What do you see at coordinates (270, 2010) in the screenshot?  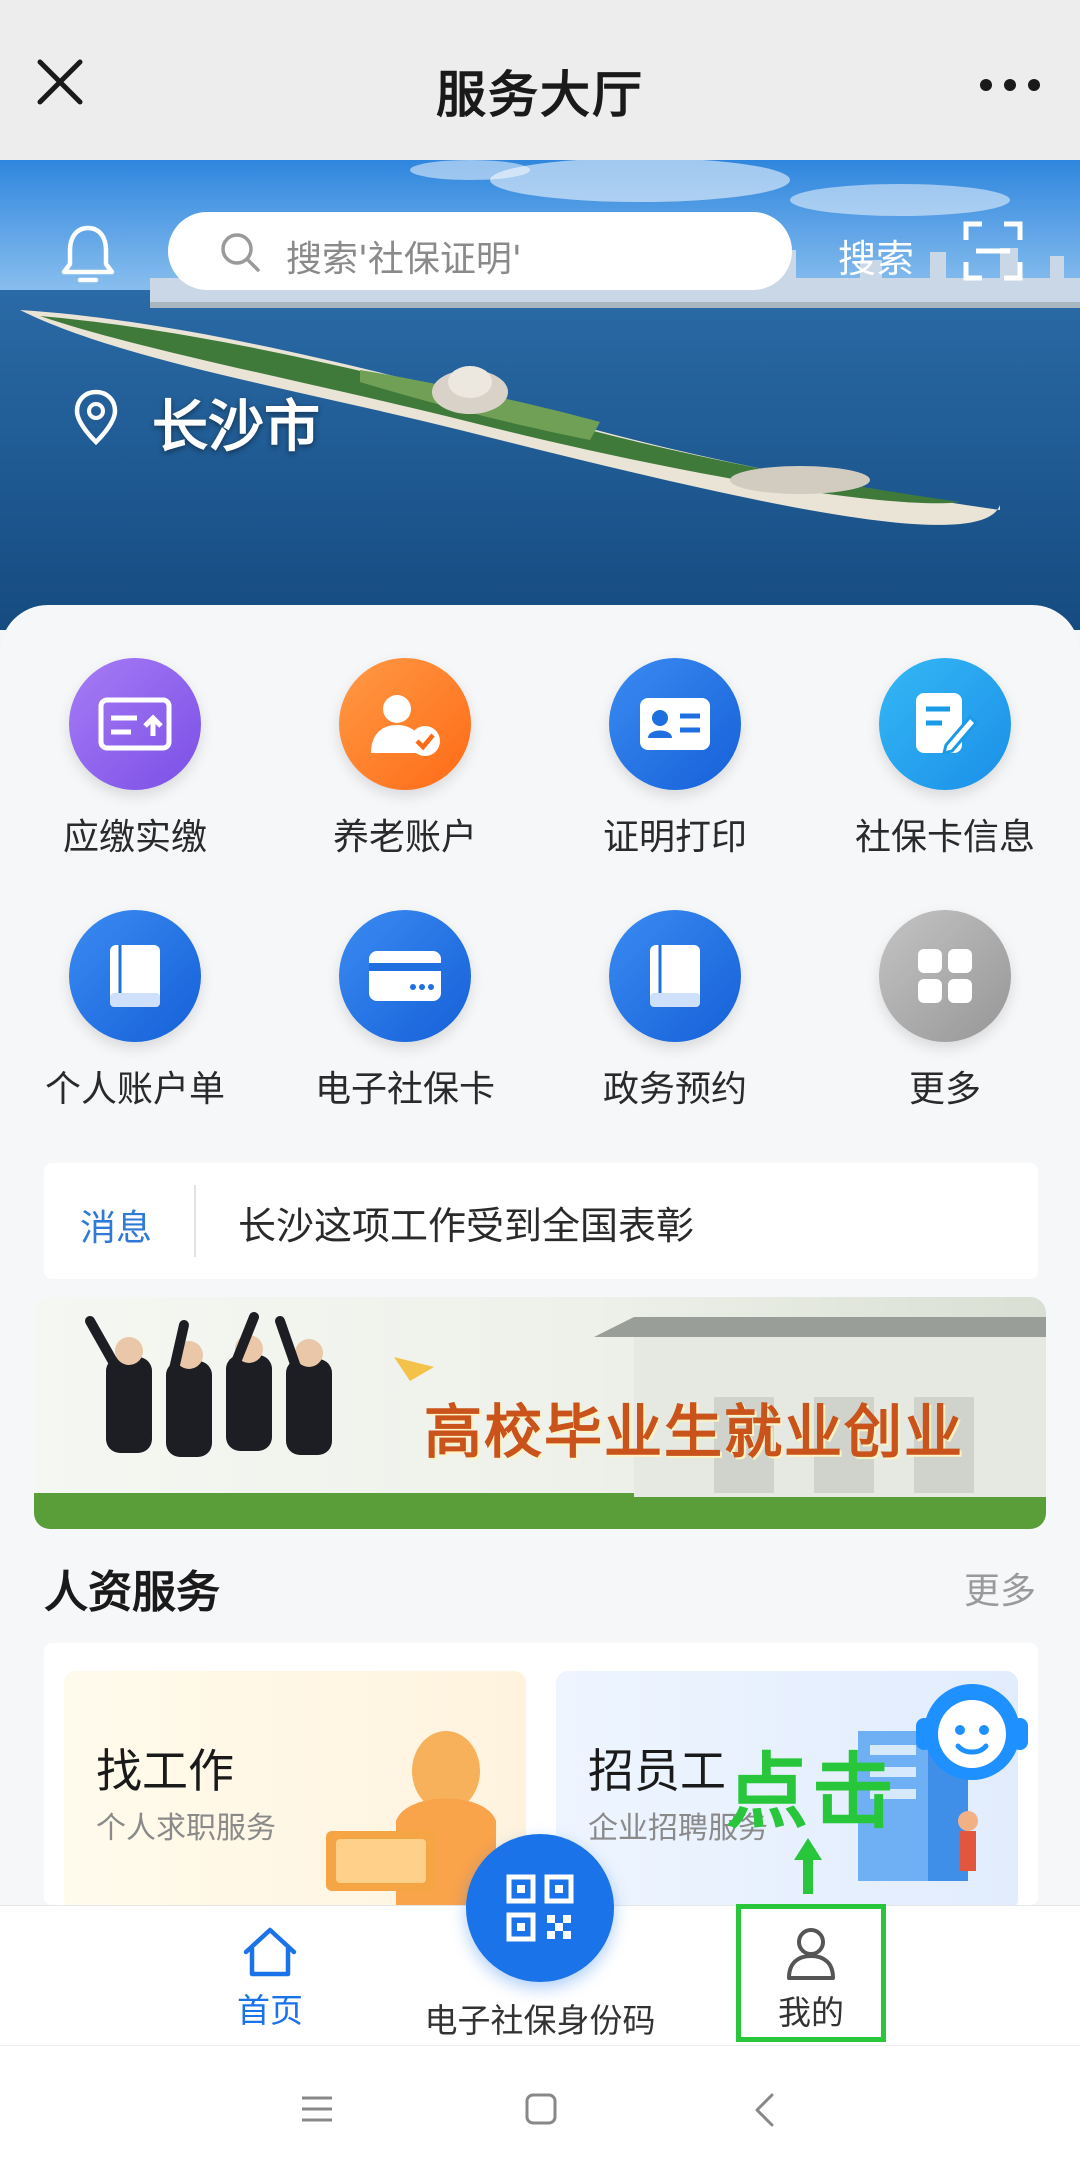 I see `tab-home-label: 首页` at bounding box center [270, 2010].